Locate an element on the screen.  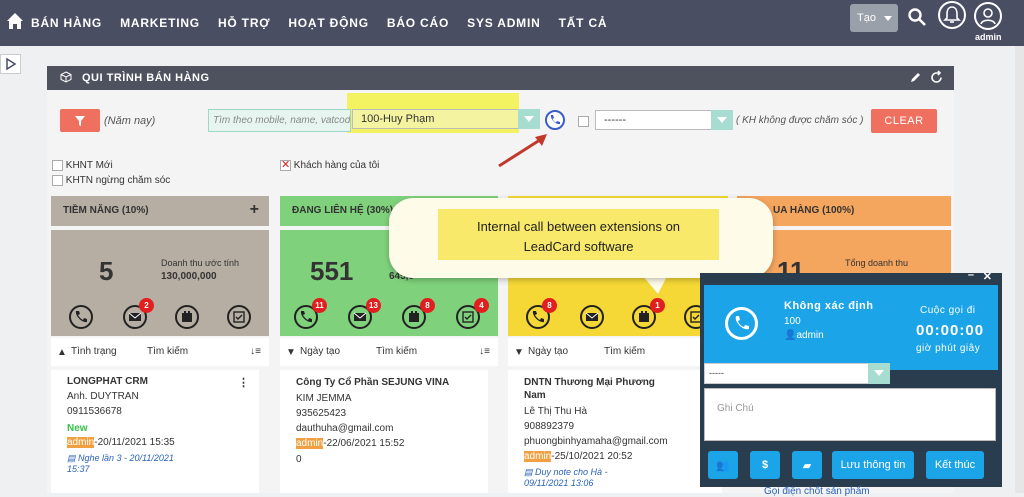
revenue-value: 130,000,000 is located at coordinates (189, 276).